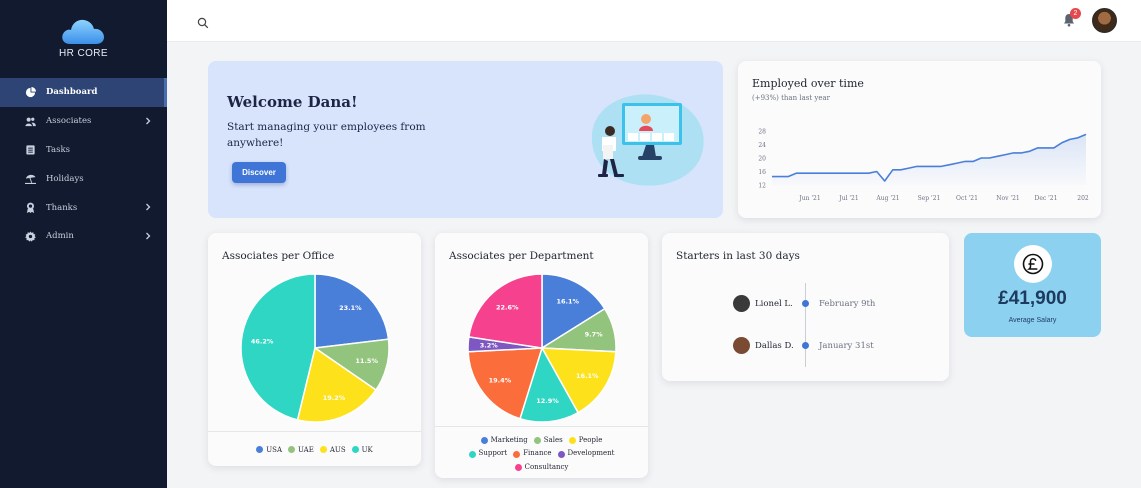  What do you see at coordinates (83, 207) in the screenshot?
I see `sidebar-item-thanks: Thanks` at bounding box center [83, 207].